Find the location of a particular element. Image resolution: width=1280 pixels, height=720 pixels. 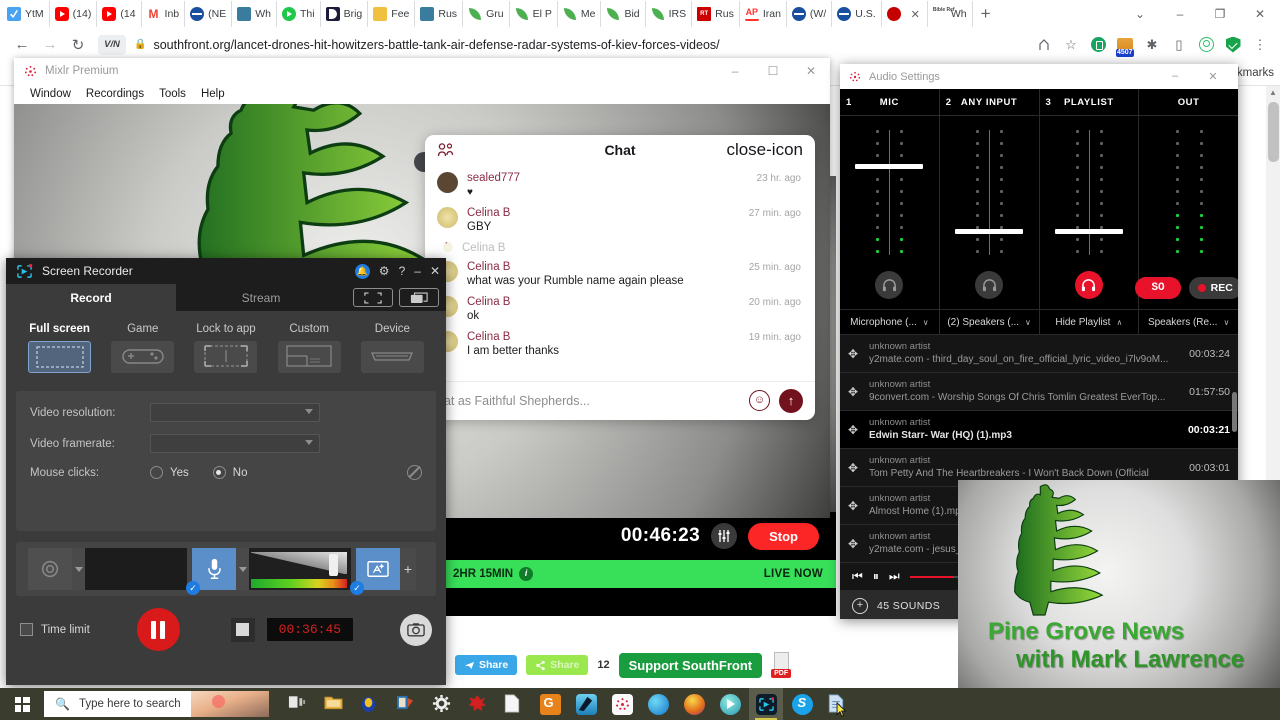

recorder-minimize-button: – is located at coordinates (417, 271).